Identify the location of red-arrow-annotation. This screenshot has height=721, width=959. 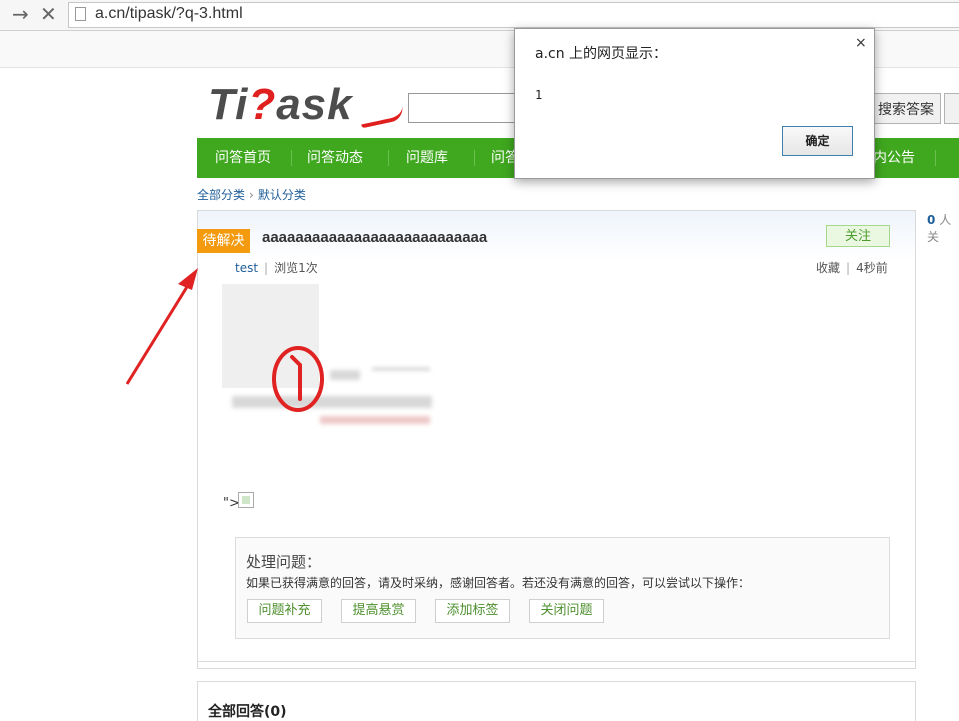
(161, 326).